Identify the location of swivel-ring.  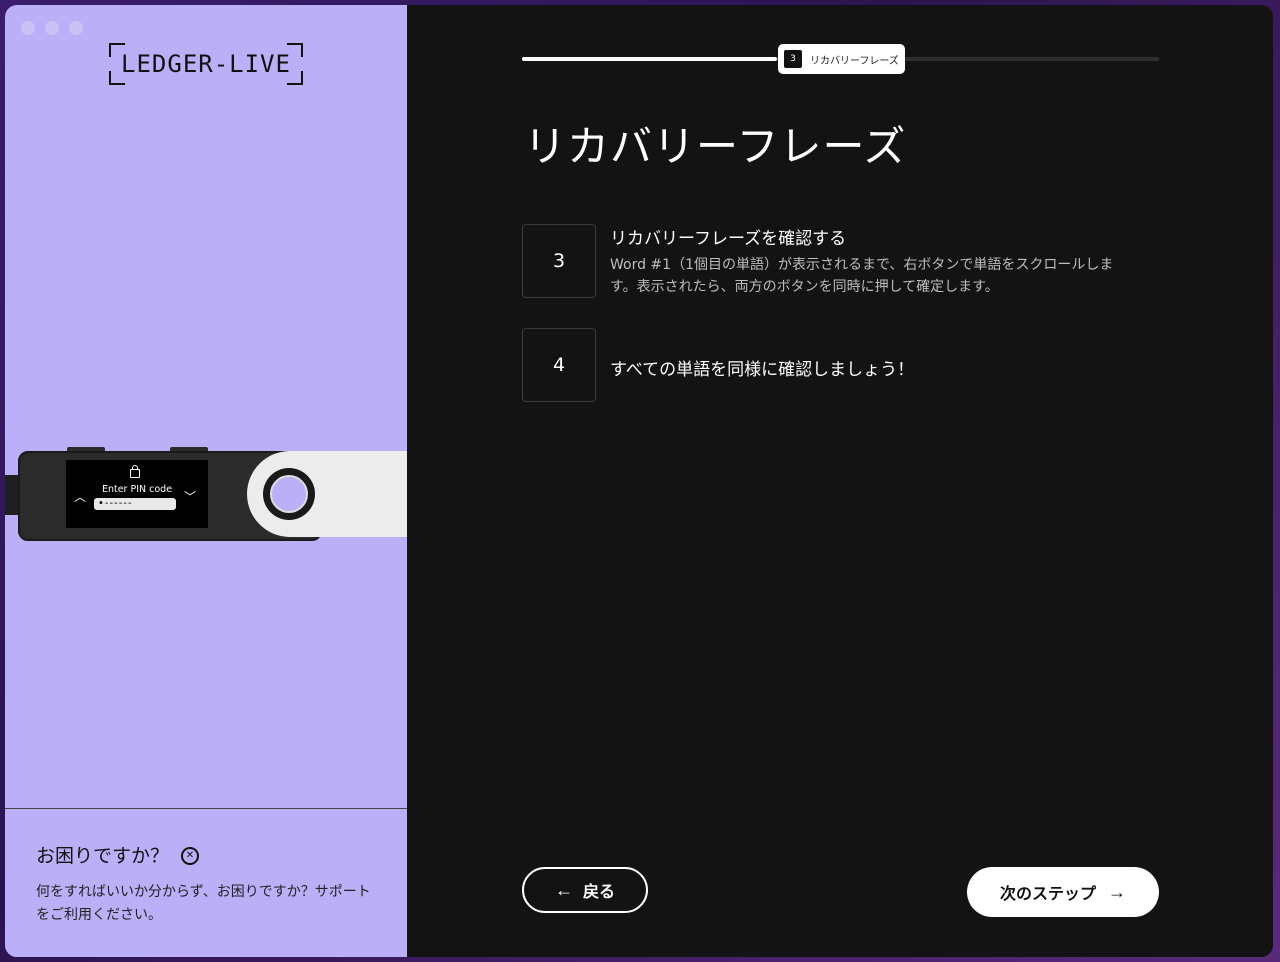
(289, 494).